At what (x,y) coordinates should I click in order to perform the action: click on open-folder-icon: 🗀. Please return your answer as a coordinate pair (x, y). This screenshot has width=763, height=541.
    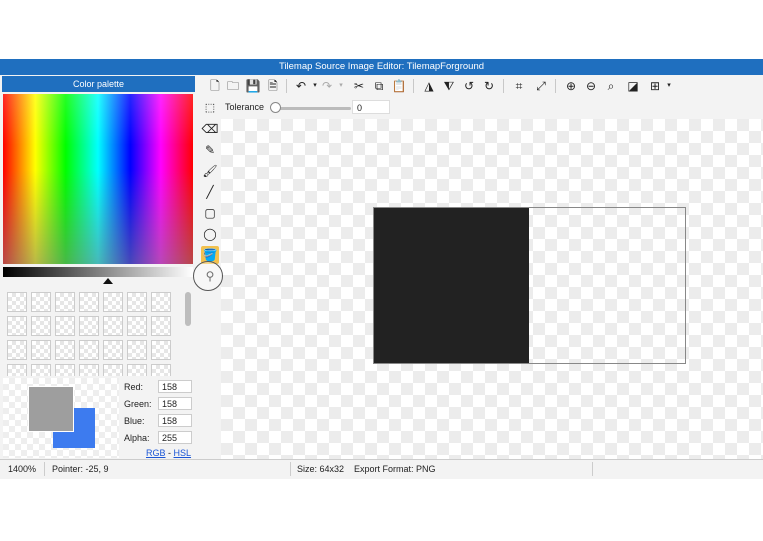
    Looking at the image, I should click on (233, 86).